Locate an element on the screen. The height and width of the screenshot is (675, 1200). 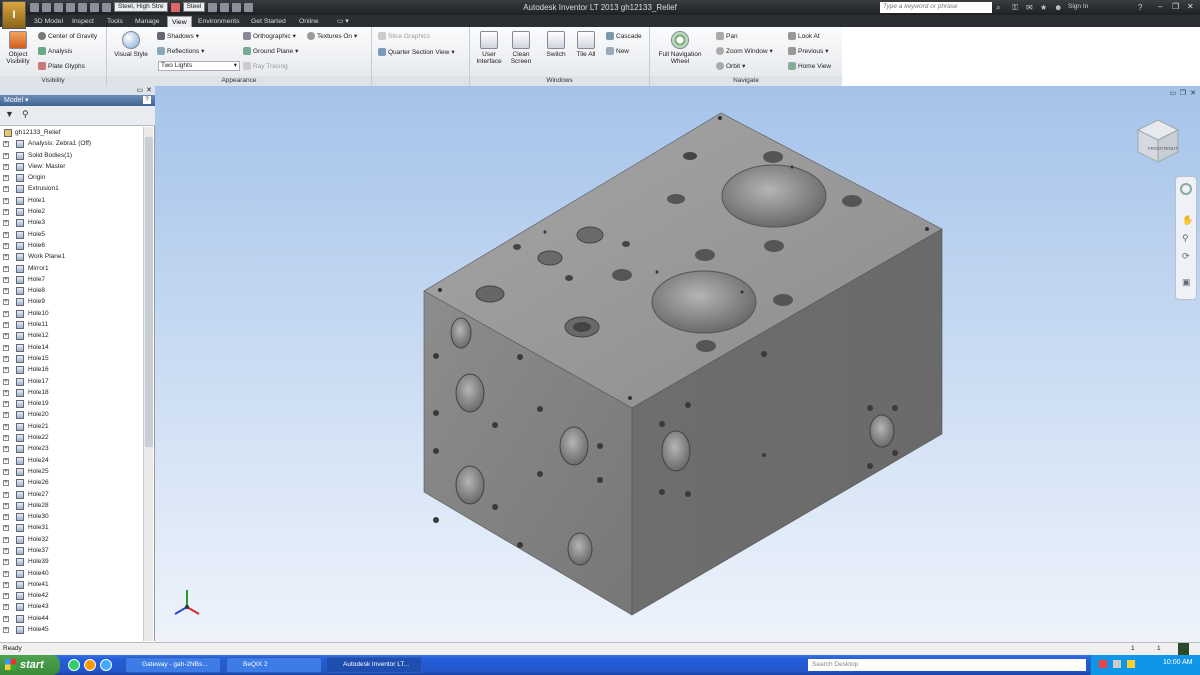
browser-maximize-icon: ▭ is located at coordinates (139, 90).